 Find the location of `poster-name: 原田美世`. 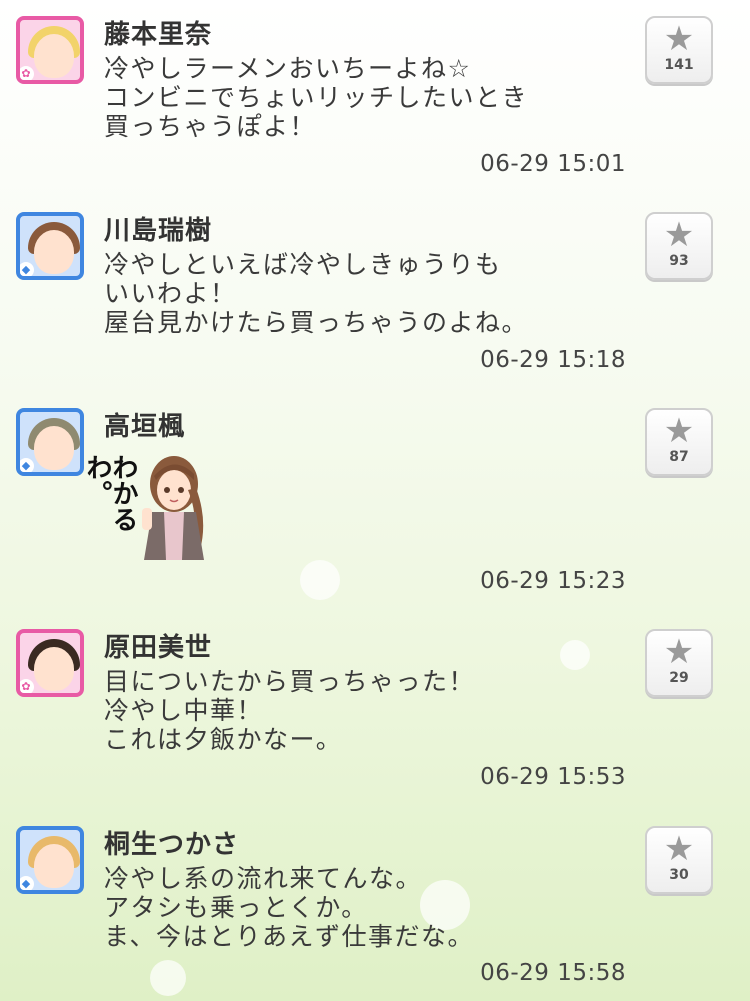

poster-name: 原田美世 is located at coordinates (158, 648).